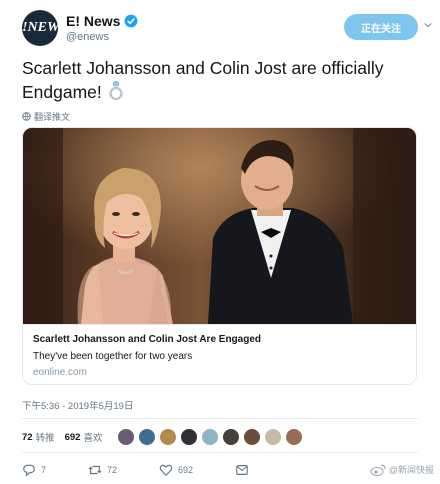 The height and width of the screenshot is (484, 440). I want to click on verified-badge-icon, so click(131, 21).